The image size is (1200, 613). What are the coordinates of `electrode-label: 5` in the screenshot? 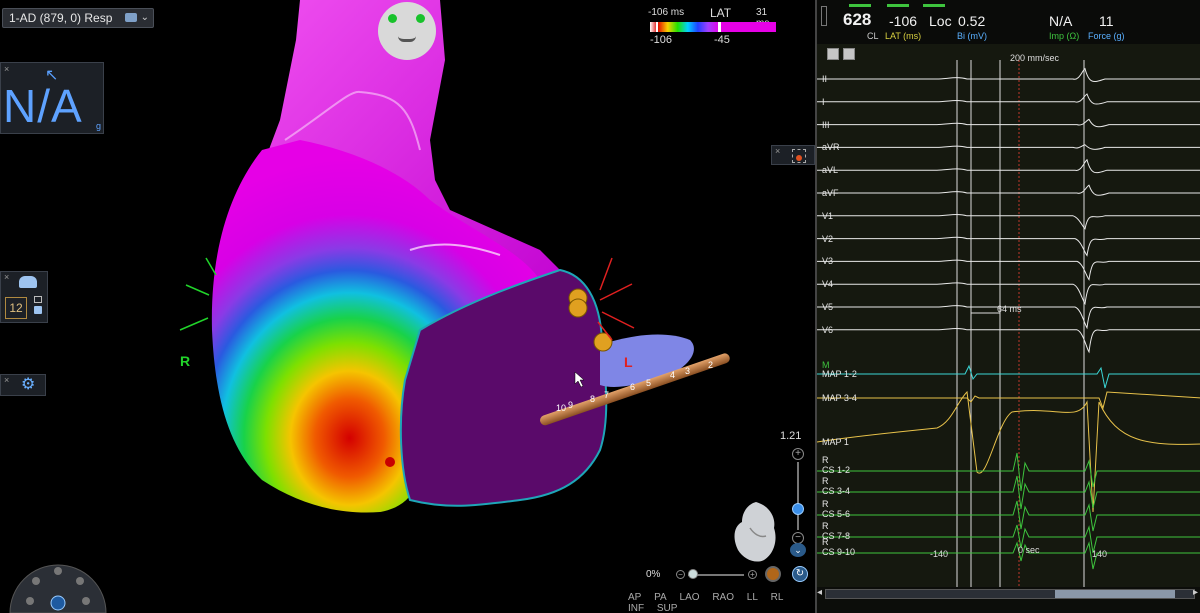 It's located at (649, 383).